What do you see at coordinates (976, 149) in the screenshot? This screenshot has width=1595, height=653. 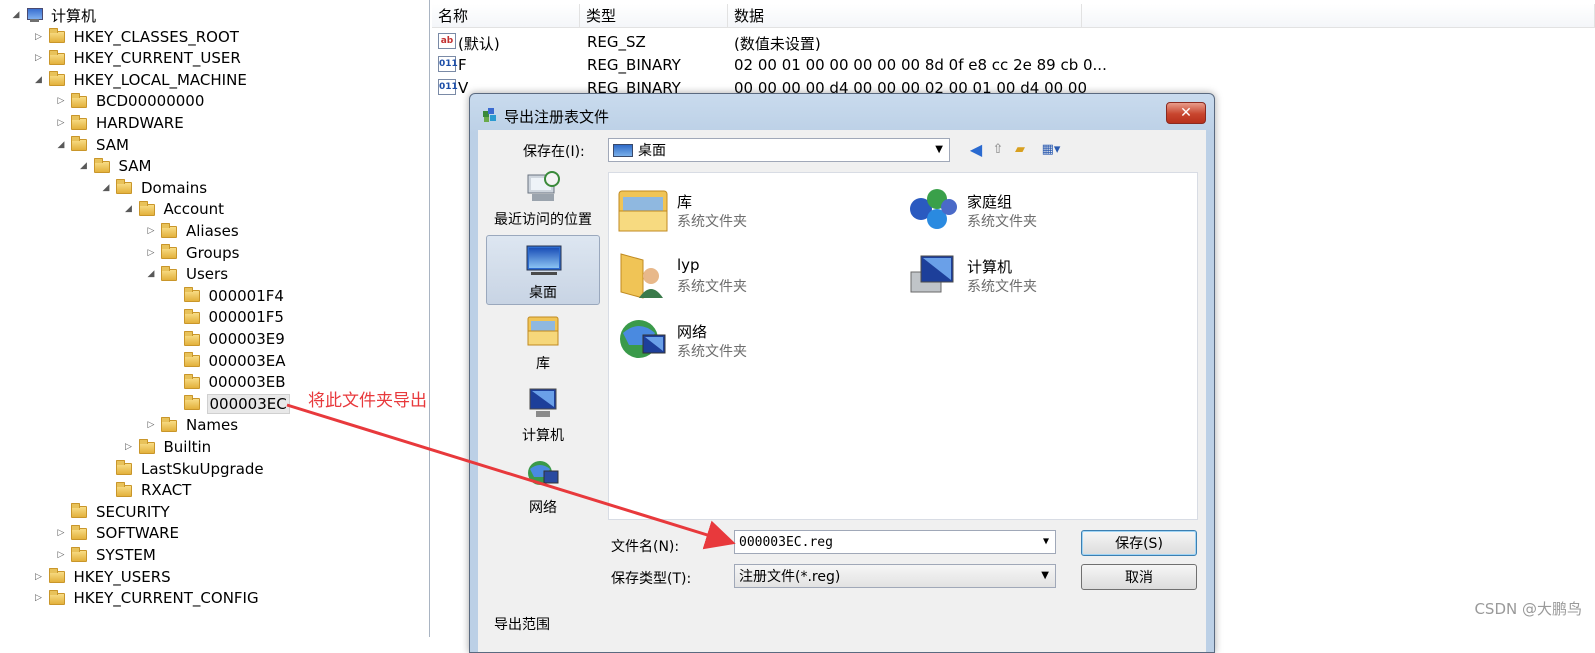 I see `back-icon: ◀` at bounding box center [976, 149].